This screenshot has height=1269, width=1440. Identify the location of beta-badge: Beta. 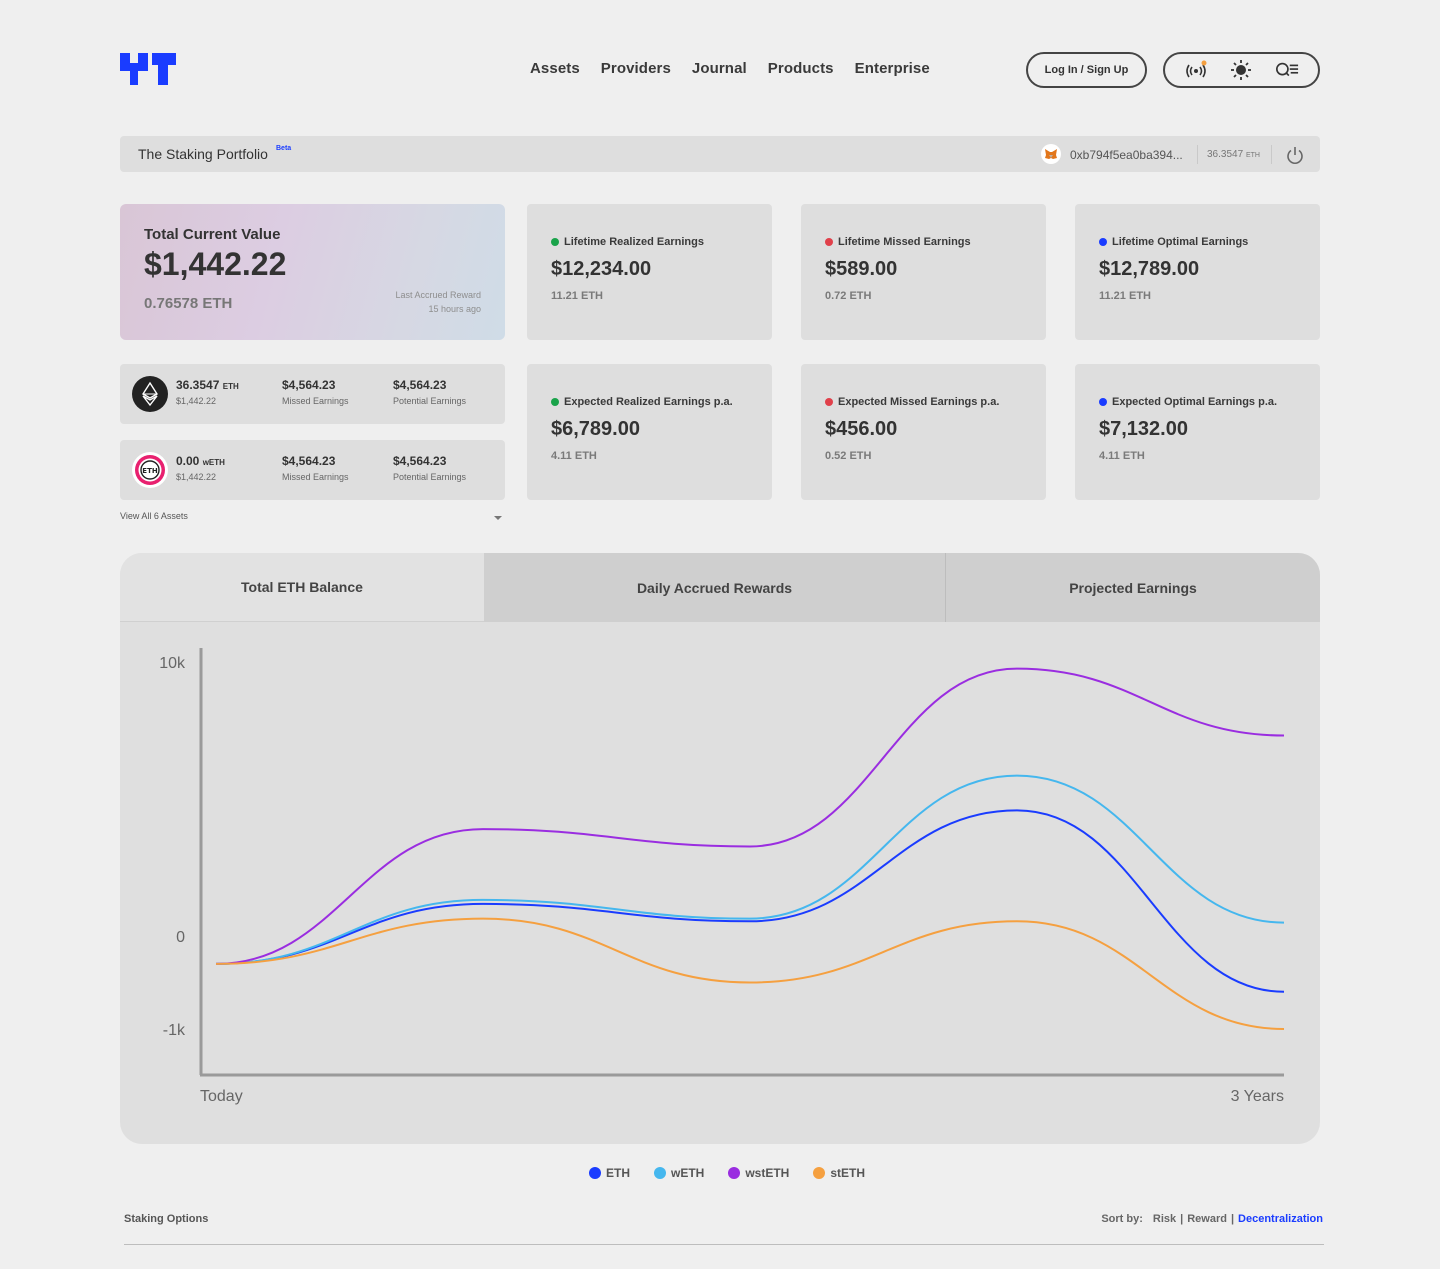
(284, 148).